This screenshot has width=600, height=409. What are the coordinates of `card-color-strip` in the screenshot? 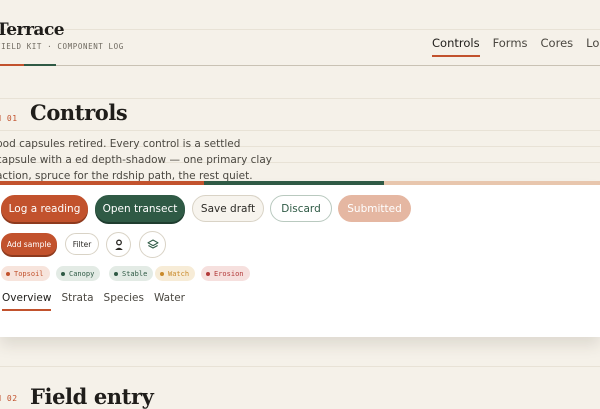 It's located at (300, 183).